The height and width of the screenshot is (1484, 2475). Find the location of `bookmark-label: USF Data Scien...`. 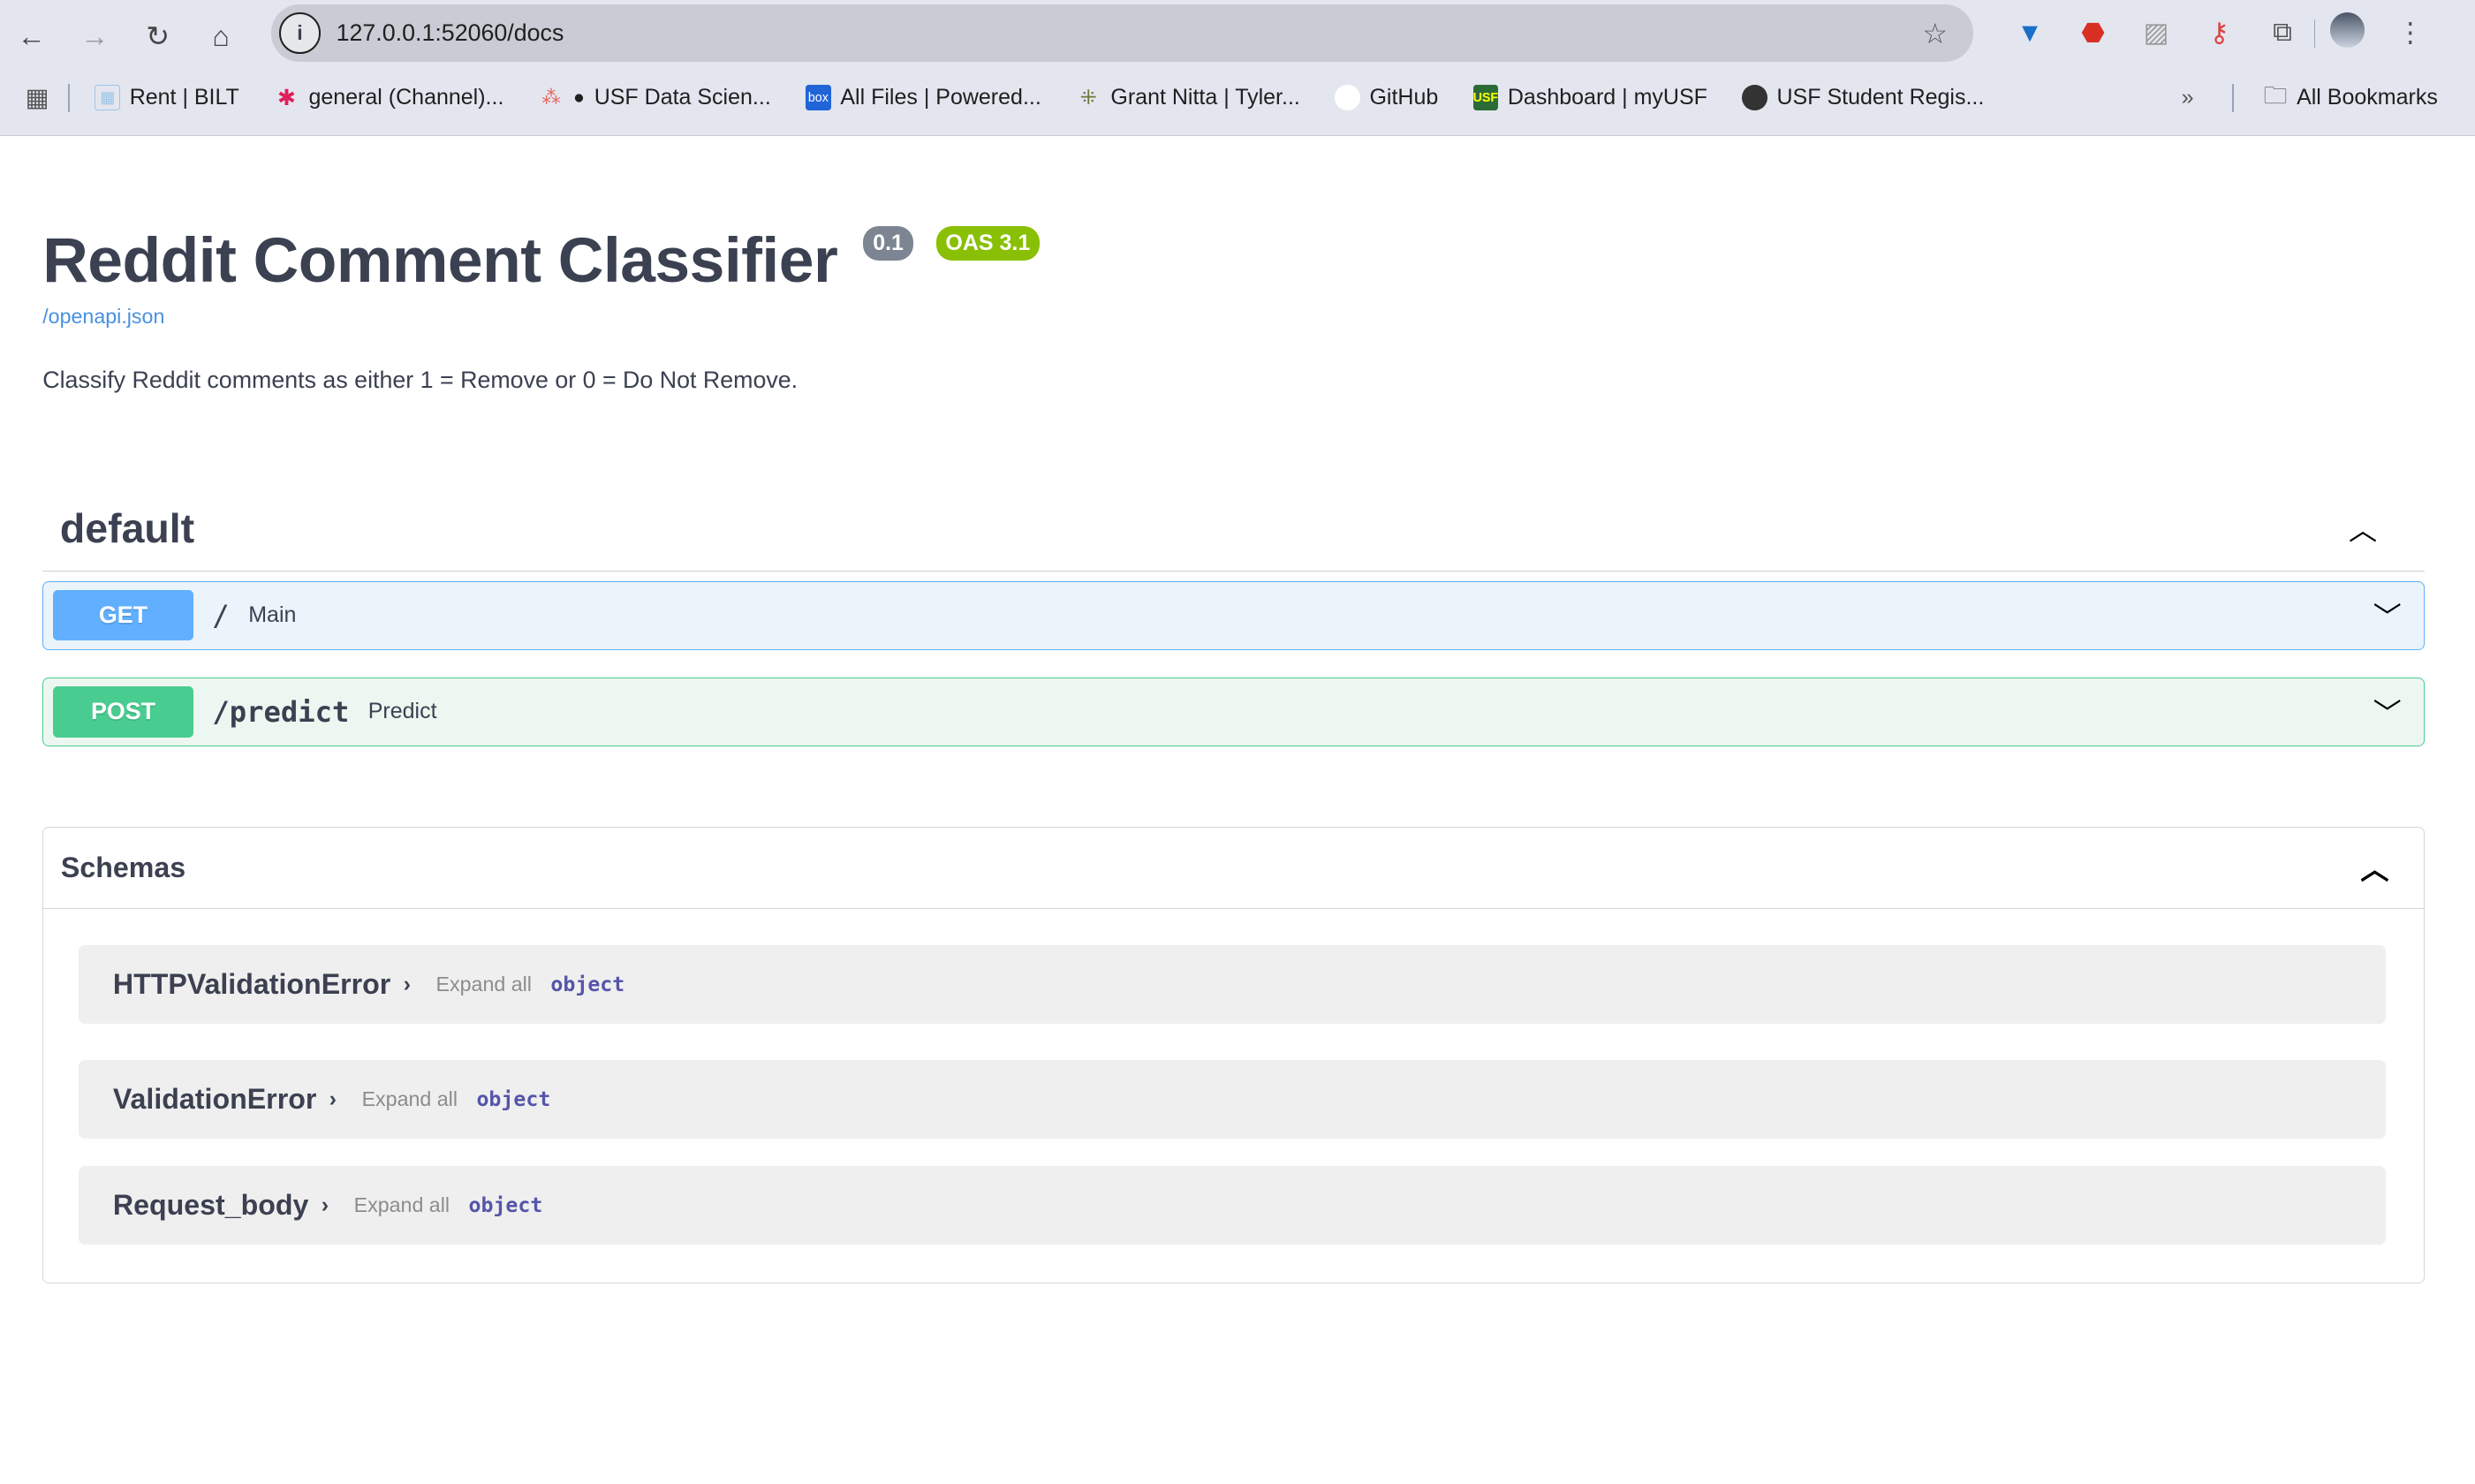

bookmark-label: USF Data Scien... is located at coordinates (682, 97).